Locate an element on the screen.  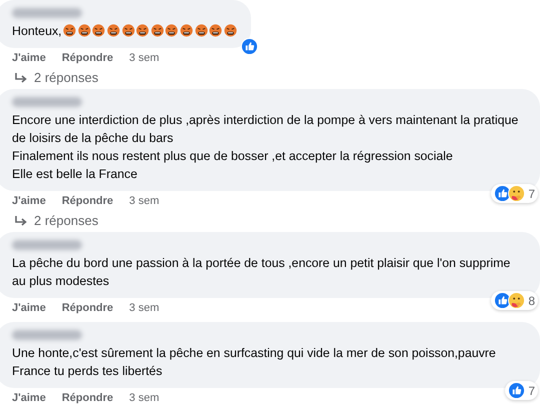
comment-text: Finalement ils nous restent plus que de bosser ,et accepter la régression sociale is located at coordinates (233, 156).